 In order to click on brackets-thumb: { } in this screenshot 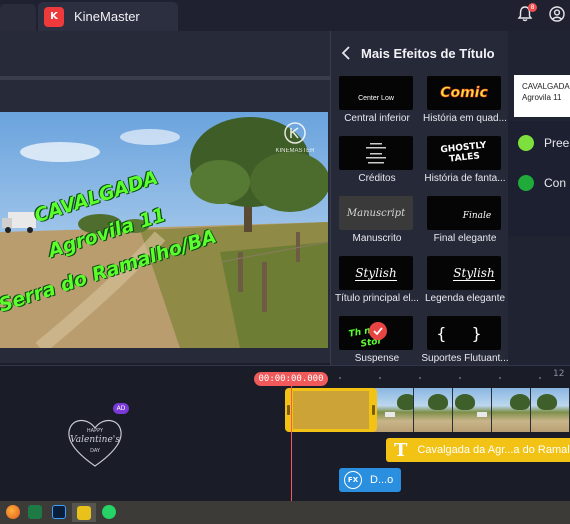, I will do `click(464, 333)`.